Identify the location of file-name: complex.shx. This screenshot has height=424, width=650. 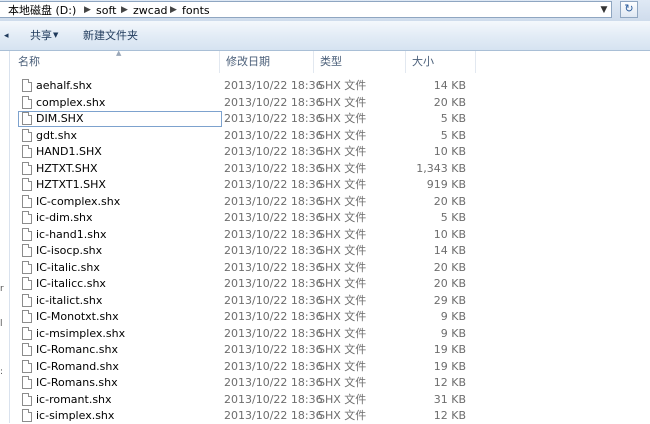
(70, 103).